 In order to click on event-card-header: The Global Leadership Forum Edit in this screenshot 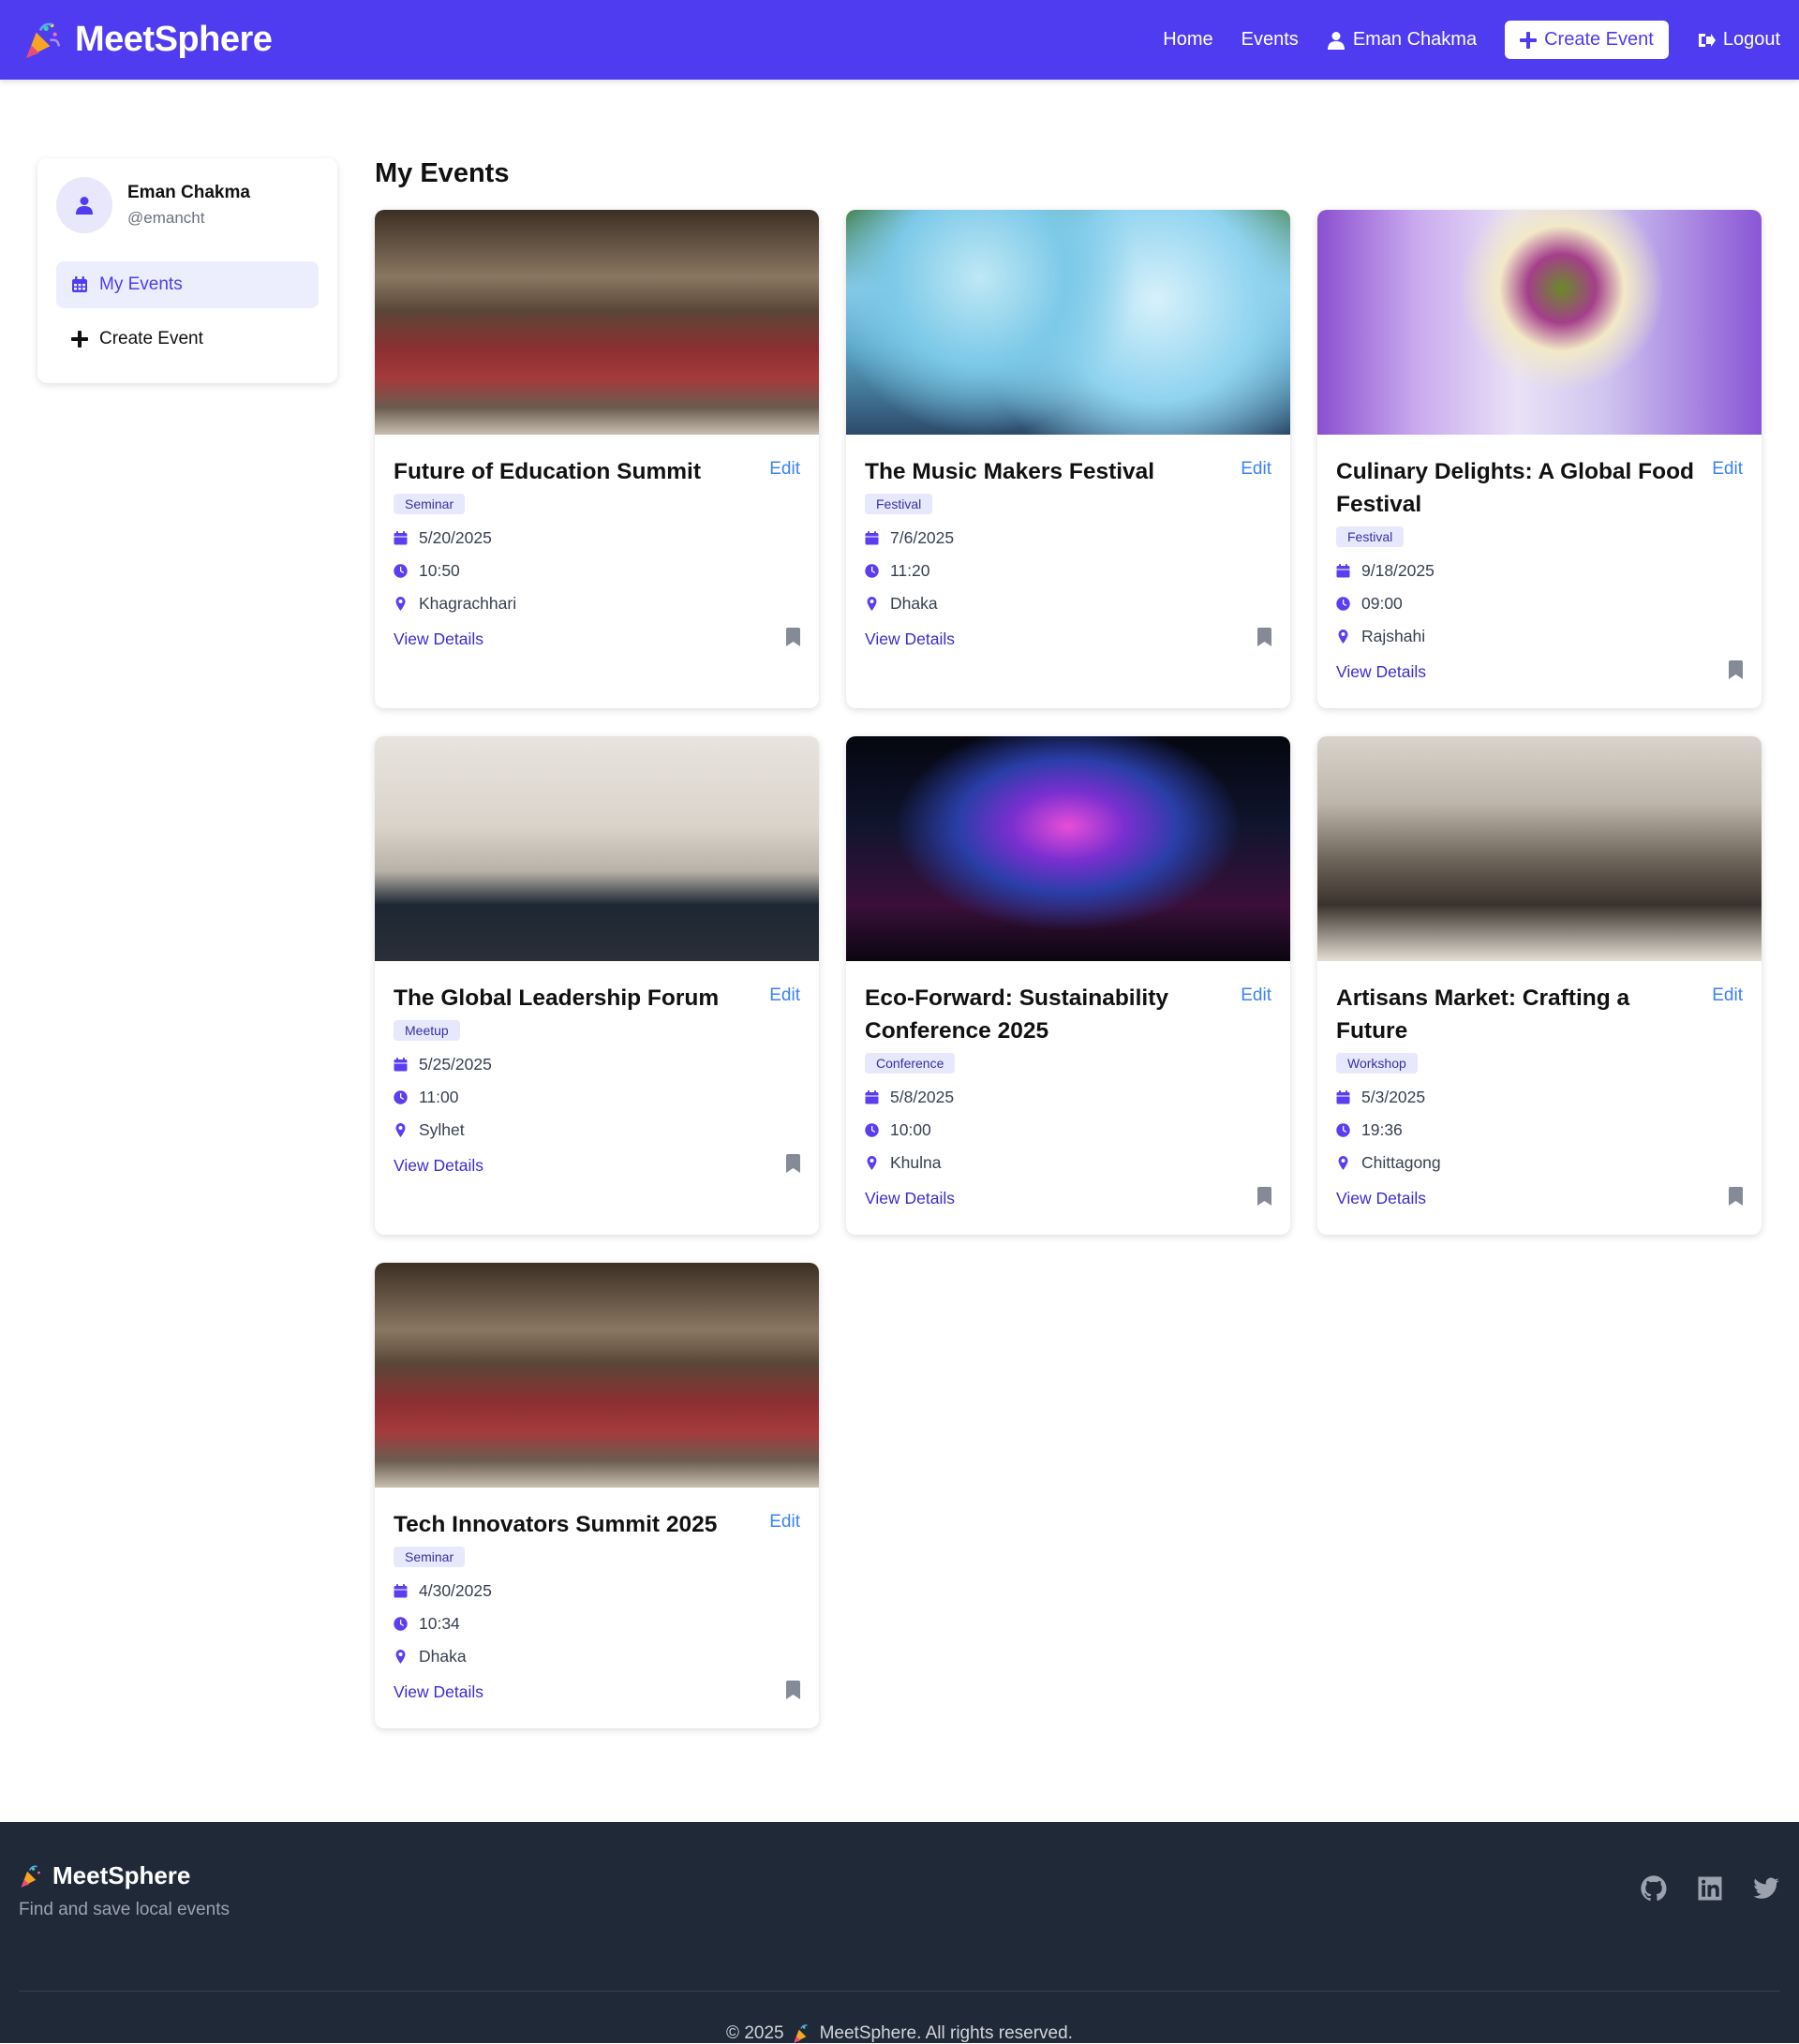, I will do `click(597, 999)`.